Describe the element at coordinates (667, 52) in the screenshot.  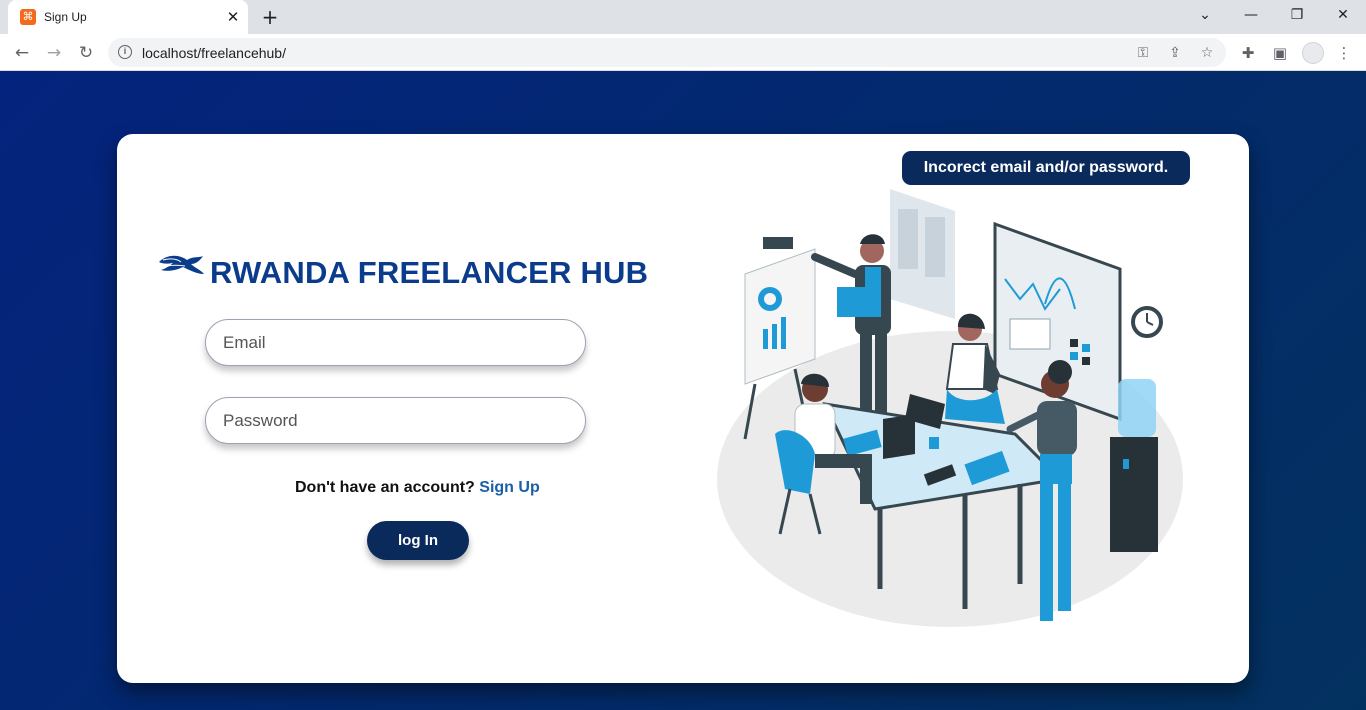
I see `address-bar: i localhost/freelancehub/ ⚿ ⇪ ☆` at that location.